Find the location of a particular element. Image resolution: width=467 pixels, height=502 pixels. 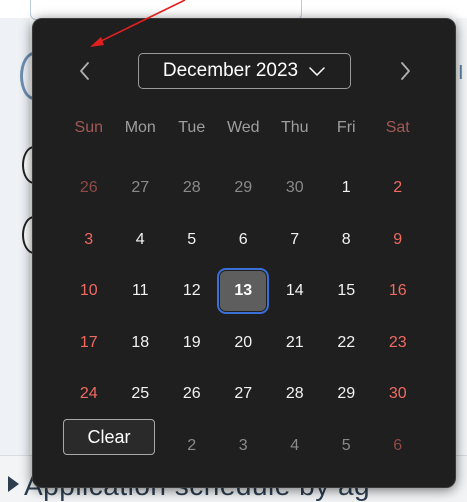

background-right-panel is located at coordinates (461, 258).